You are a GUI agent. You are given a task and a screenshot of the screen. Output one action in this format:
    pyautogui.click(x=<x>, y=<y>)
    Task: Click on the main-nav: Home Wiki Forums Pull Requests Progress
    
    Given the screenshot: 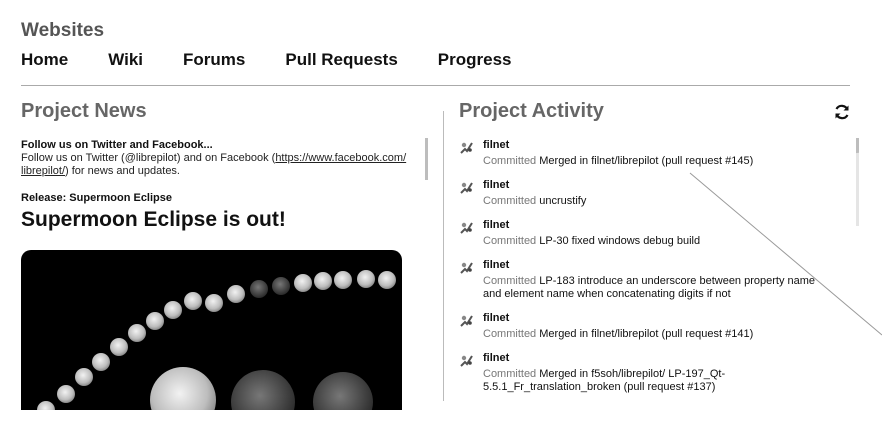 What is the action you would take?
    pyautogui.click(x=286, y=60)
    